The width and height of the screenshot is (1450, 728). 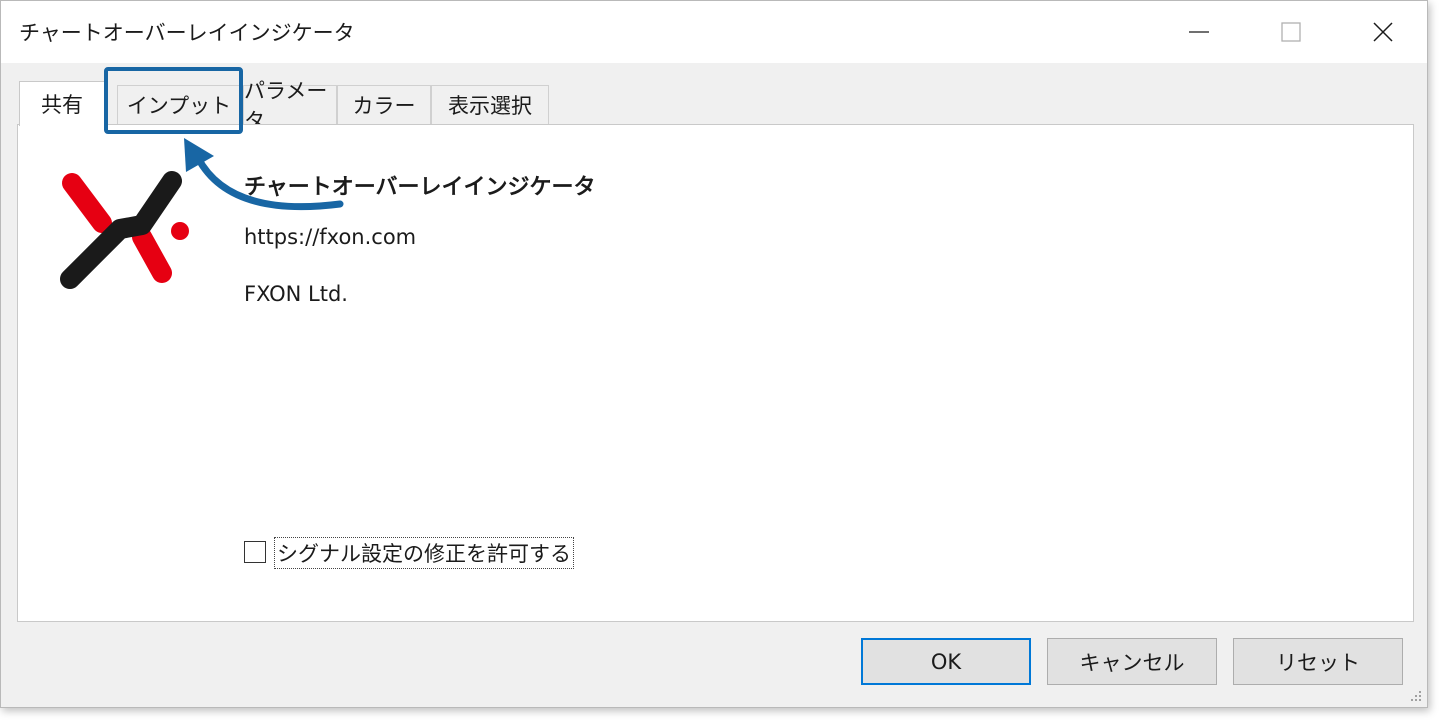 I want to click on reset-button: リセット, so click(x=1318, y=661).